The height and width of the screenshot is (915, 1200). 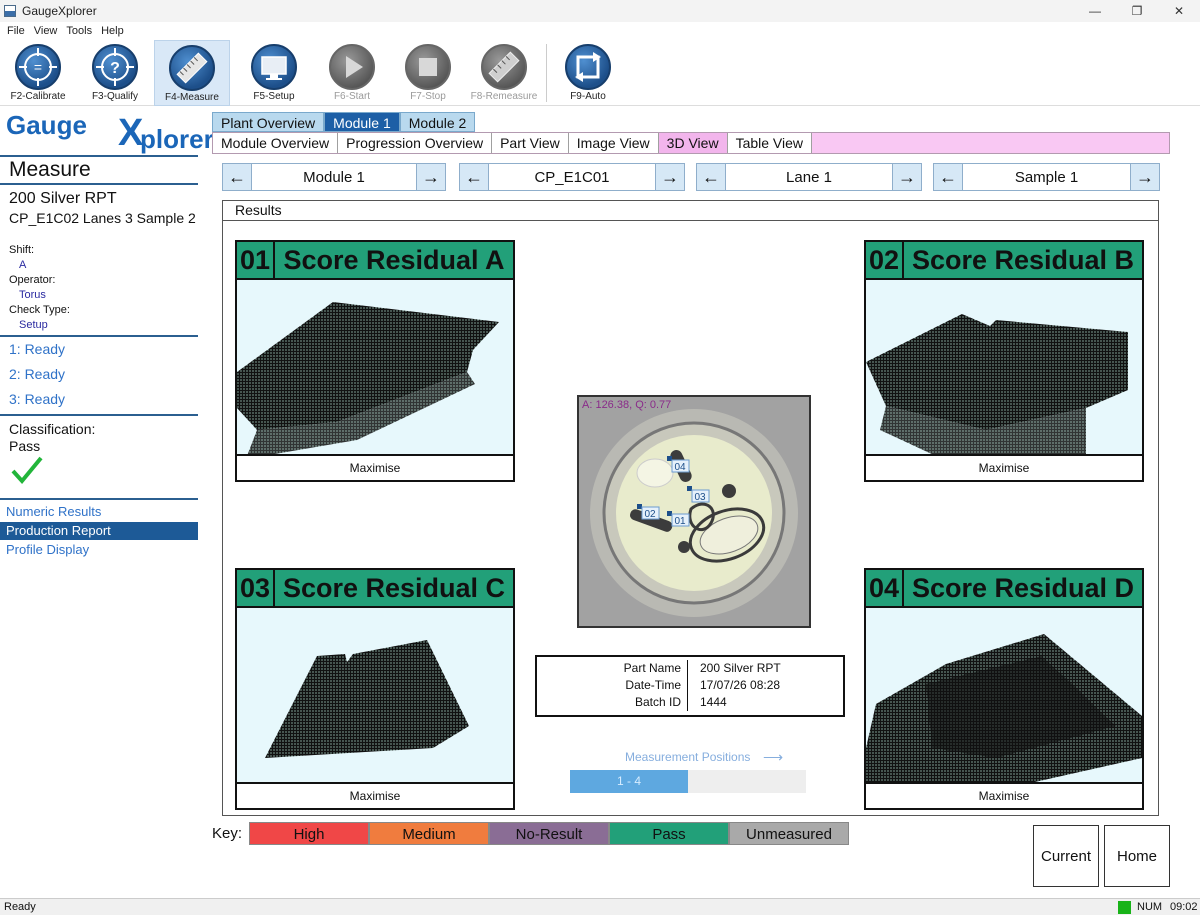 What do you see at coordinates (37, 399) in the screenshot?
I see `status-3: 3: Ready` at bounding box center [37, 399].